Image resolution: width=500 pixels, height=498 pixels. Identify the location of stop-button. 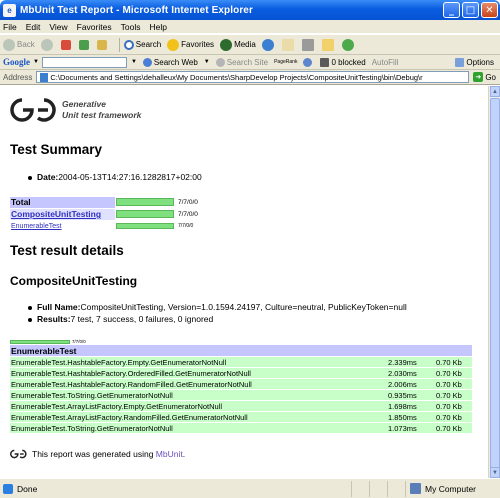
(66, 44).